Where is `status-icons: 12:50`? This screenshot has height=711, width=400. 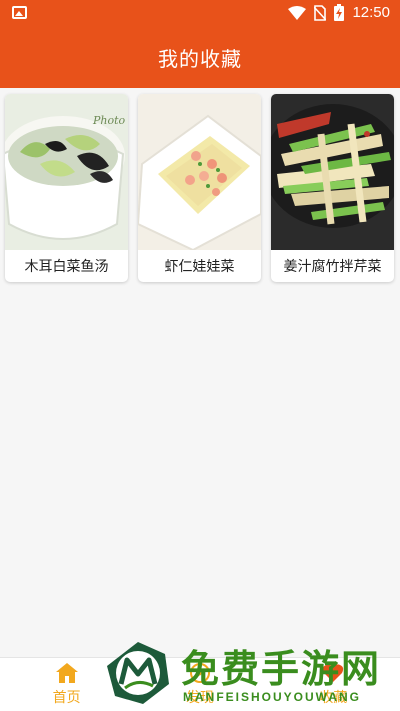 status-icons: 12:50 is located at coordinates (339, 12).